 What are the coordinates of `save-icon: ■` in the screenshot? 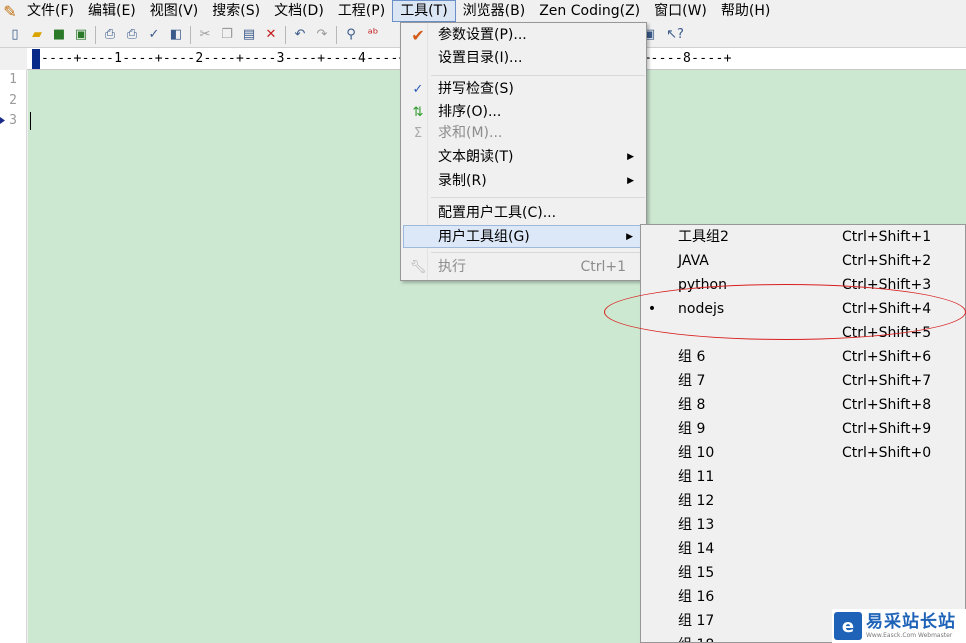 It's located at (59, 35).